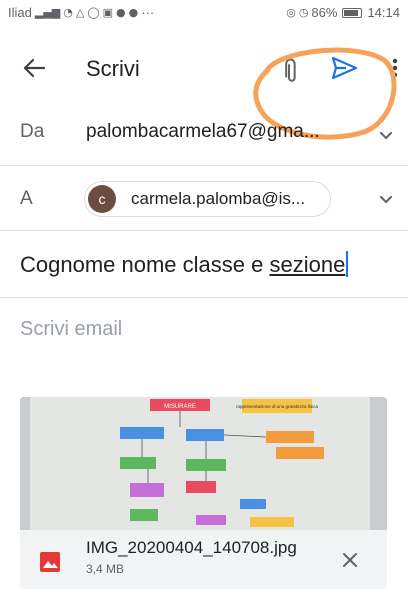  I want to click on thumb-label: MISURARE, so click(180, 407).